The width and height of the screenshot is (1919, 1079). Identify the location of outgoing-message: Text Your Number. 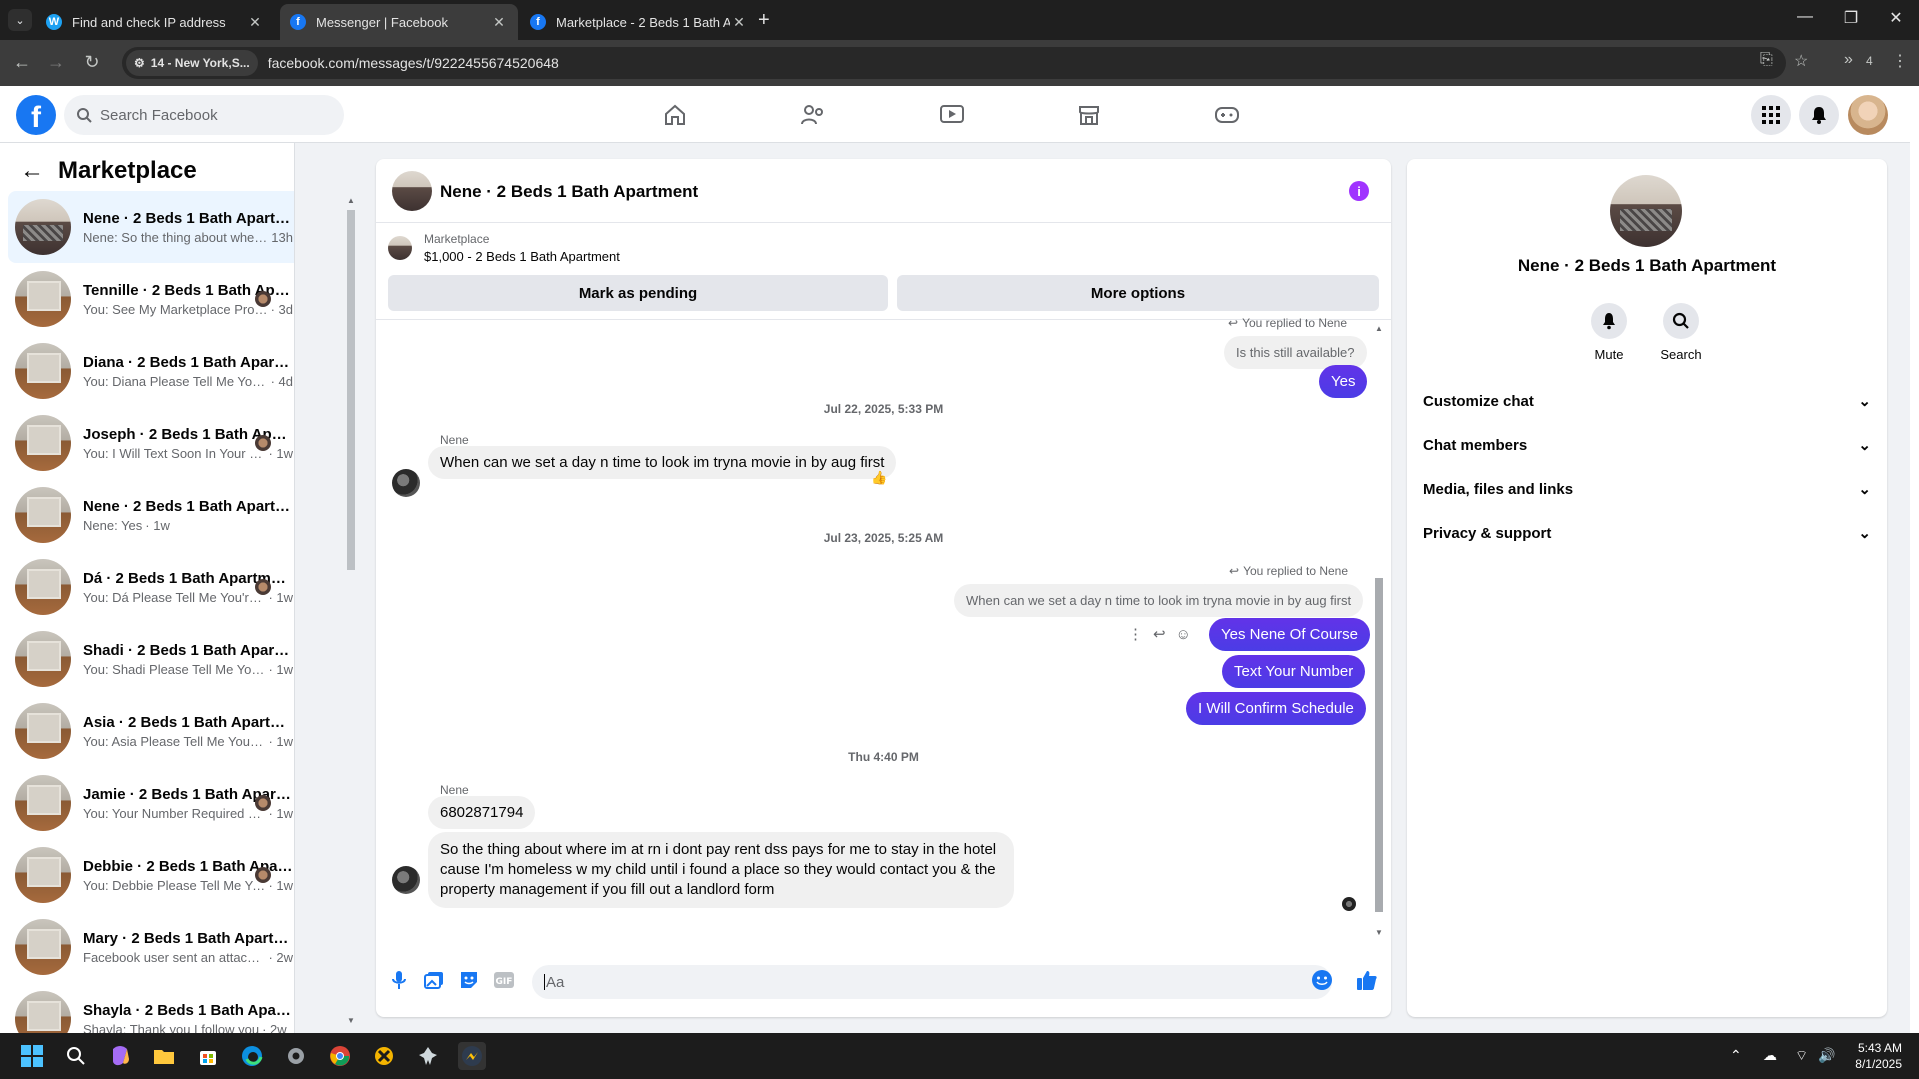
(1294, 671).